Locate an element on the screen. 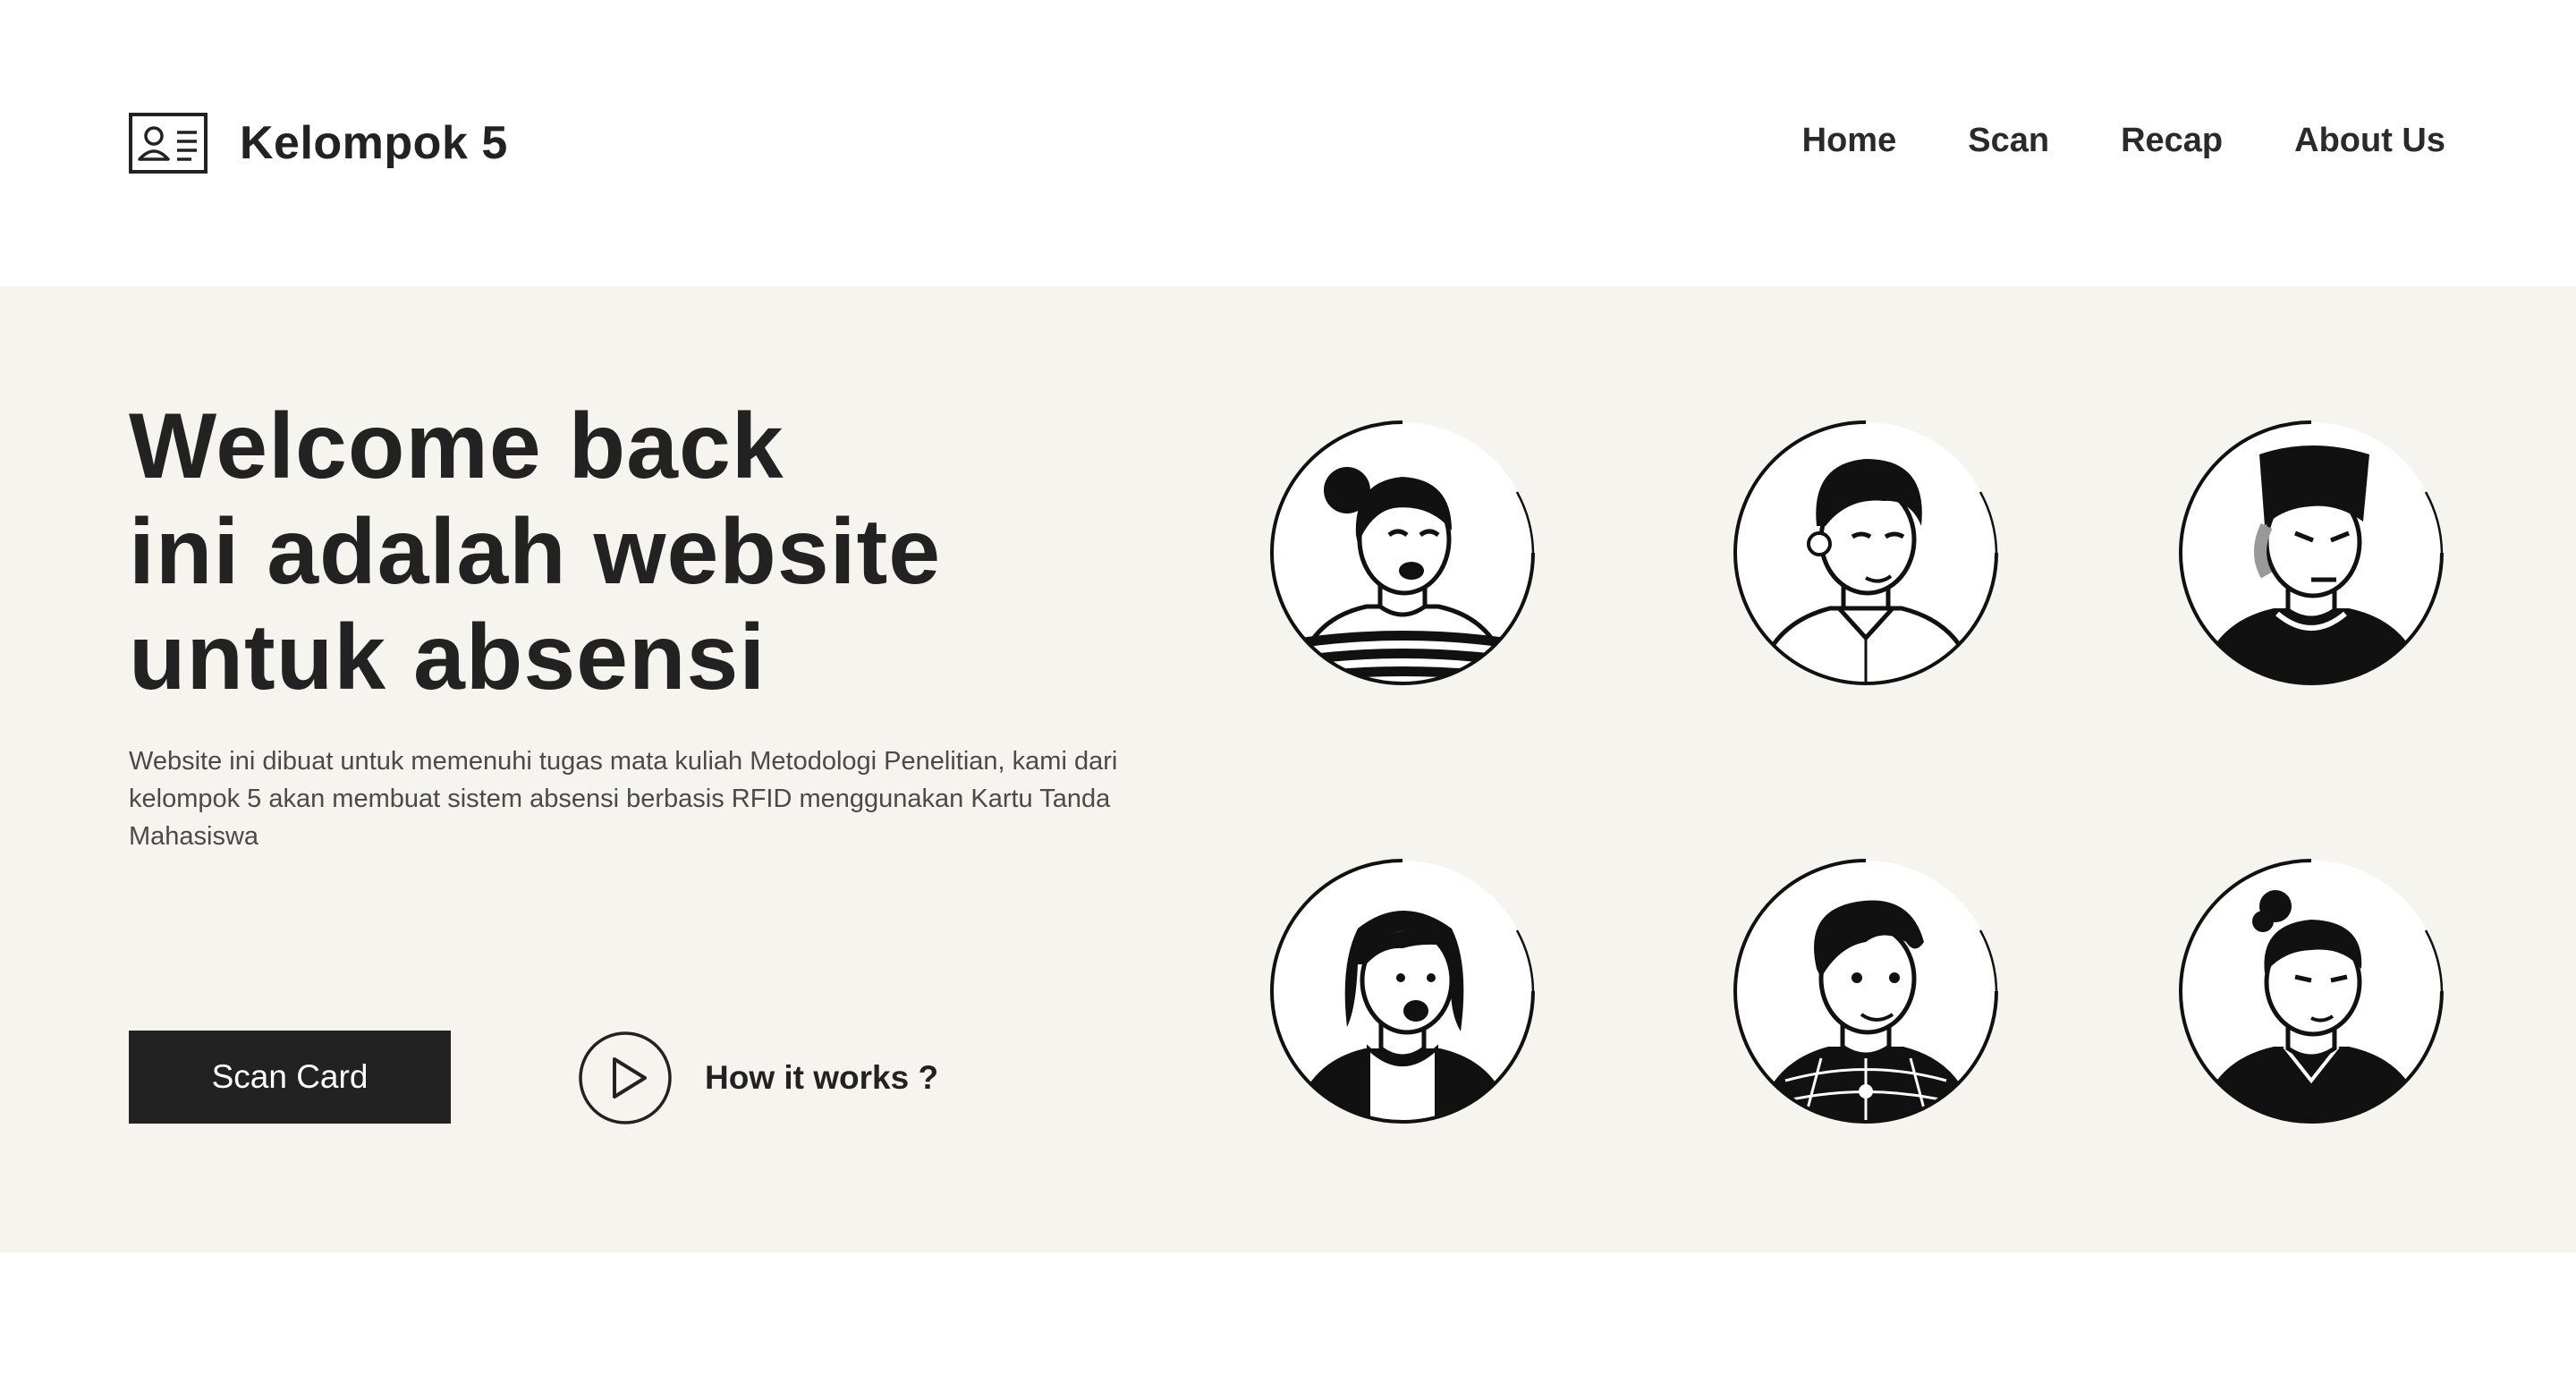  hero-title-line: ini adalah website is located at coordinates (535, 552).